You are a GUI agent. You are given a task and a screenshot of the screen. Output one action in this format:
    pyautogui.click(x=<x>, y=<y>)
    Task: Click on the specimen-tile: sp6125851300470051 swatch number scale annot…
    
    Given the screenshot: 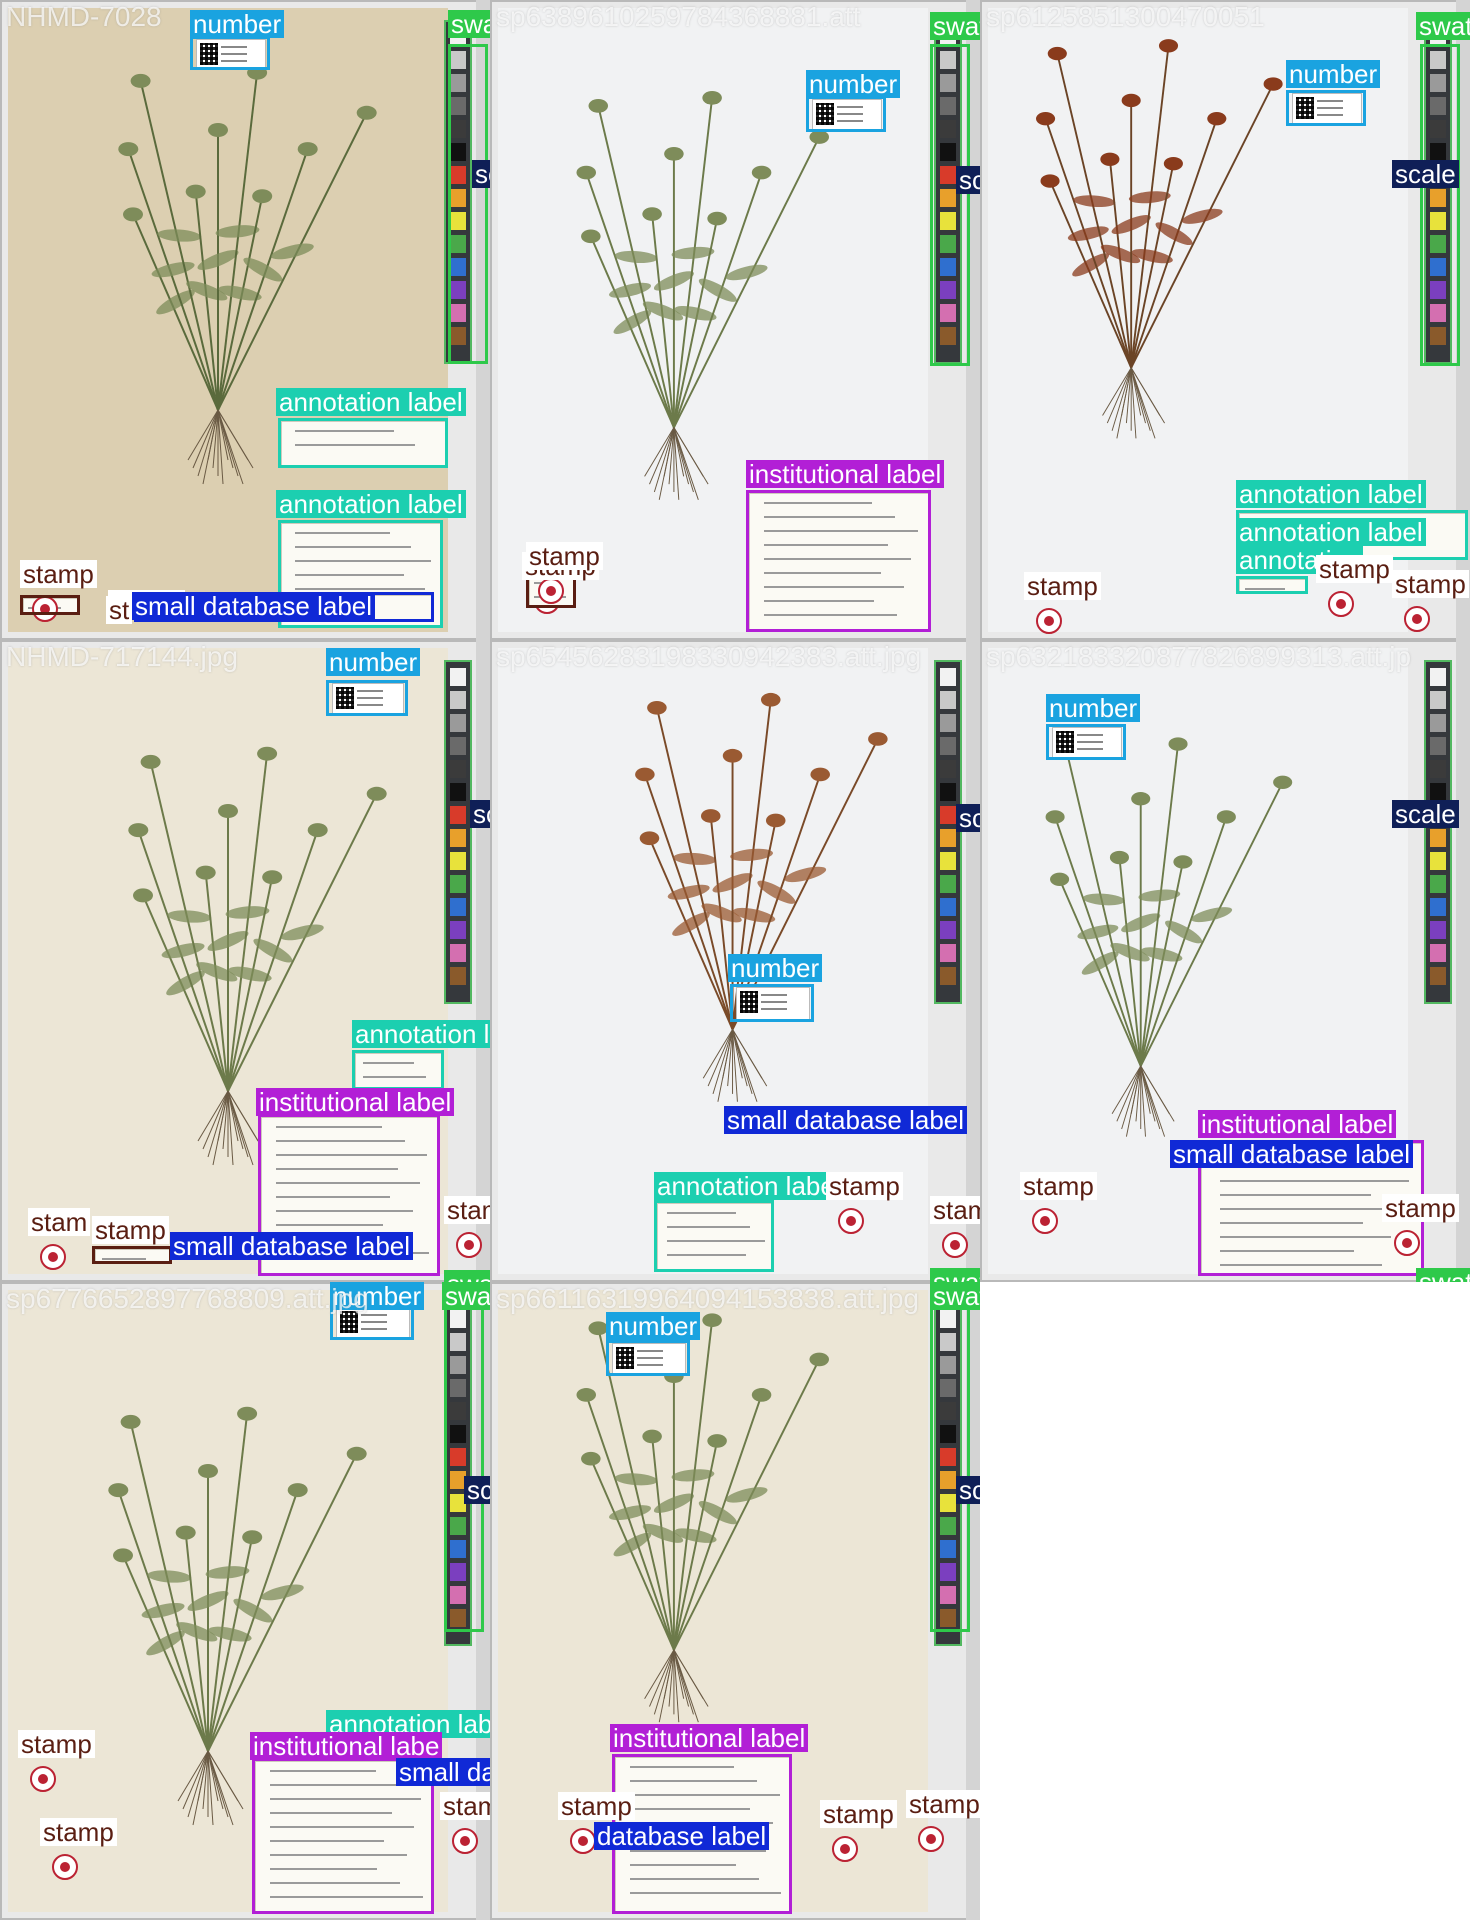 What is the action you would take?
    pyautogui.click(x=1225, y=320)
    